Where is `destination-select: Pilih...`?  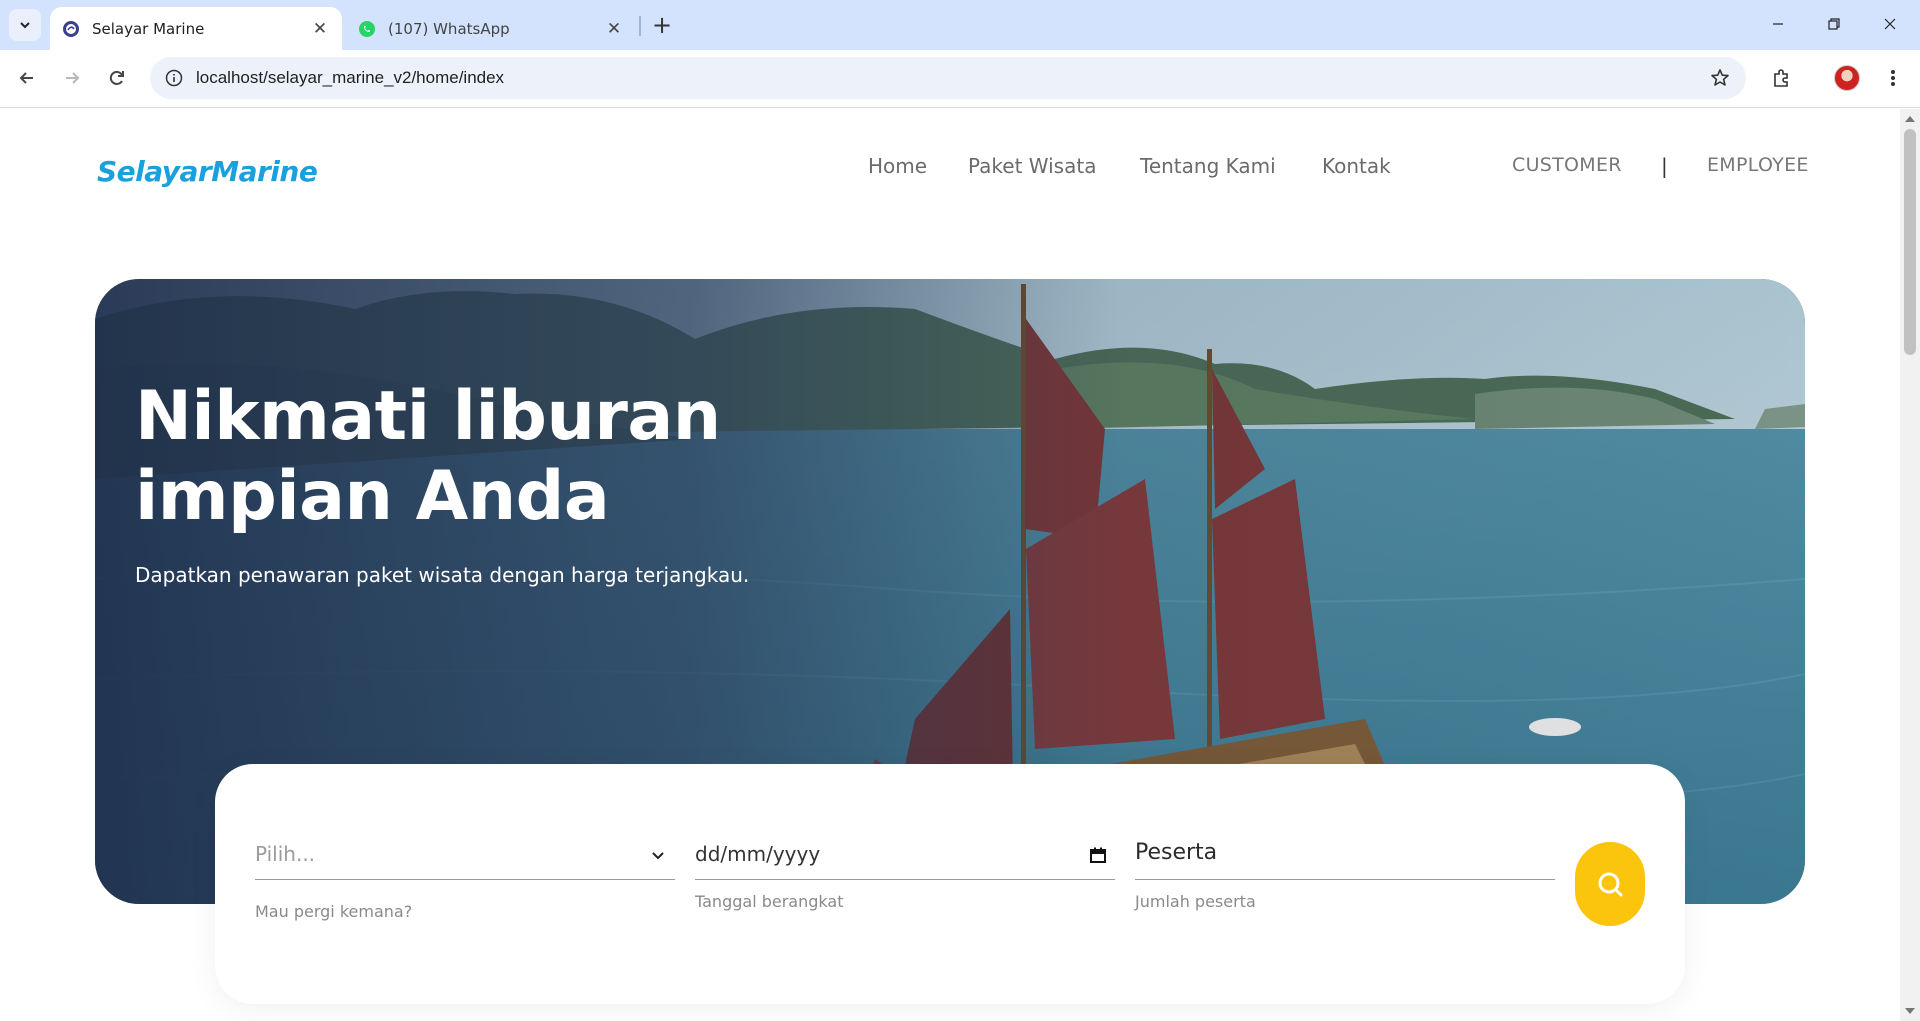 destination-select: Pilih... is located at coordinates (465, 855).